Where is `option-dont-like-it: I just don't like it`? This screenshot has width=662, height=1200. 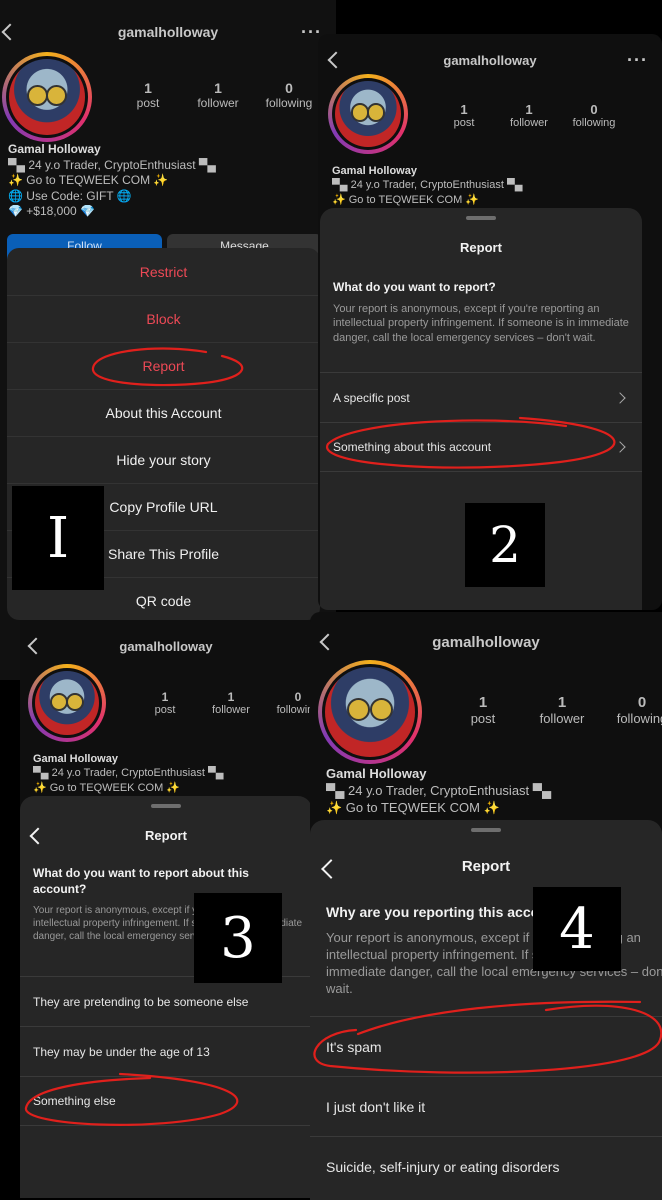
option-dont-like-it: I just don't like it is located at coordinates (486, 1106).